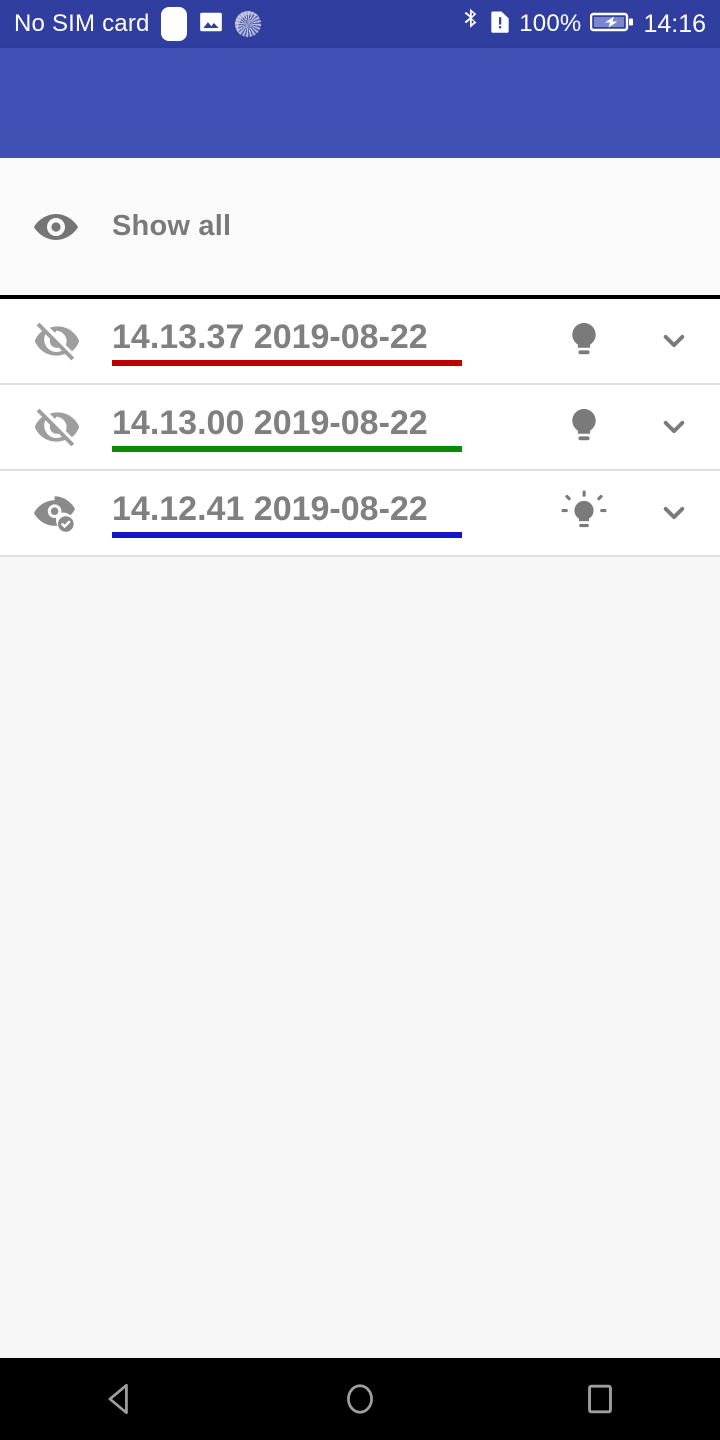 The image size is (720, 1440). I want to click on row-title: 14.13.00 2019-08-22, so click(270, 422).